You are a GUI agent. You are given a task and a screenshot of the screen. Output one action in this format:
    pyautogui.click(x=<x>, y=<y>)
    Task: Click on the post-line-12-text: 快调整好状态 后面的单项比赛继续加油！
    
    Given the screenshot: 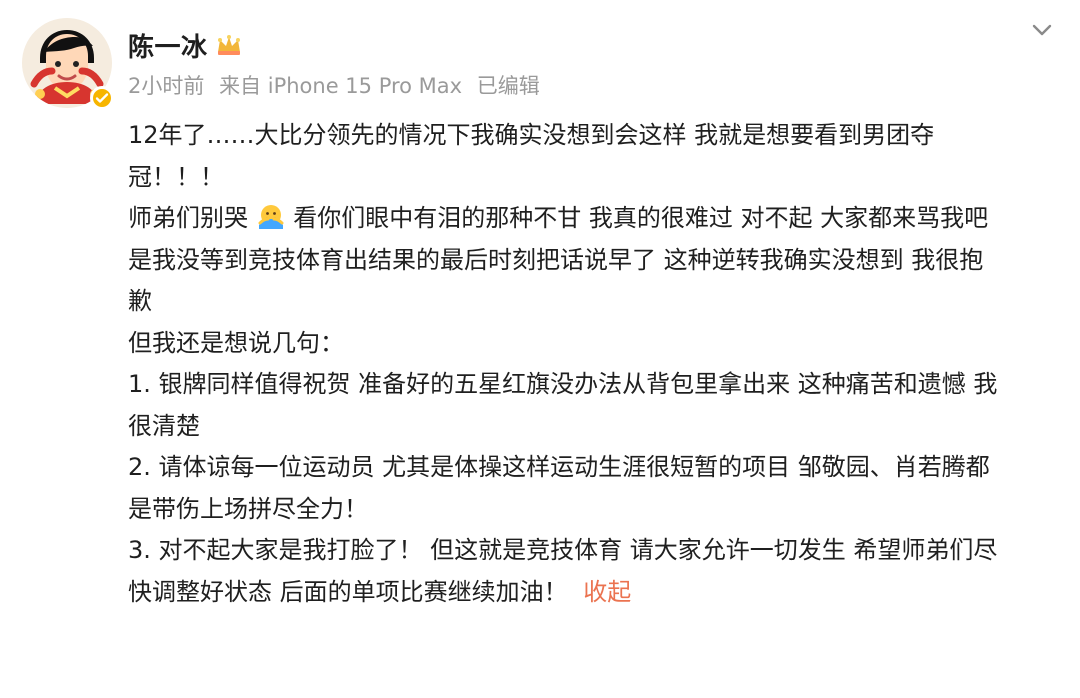 What is the action you would take?
    pyautogui.click(x=348, y=591)
    